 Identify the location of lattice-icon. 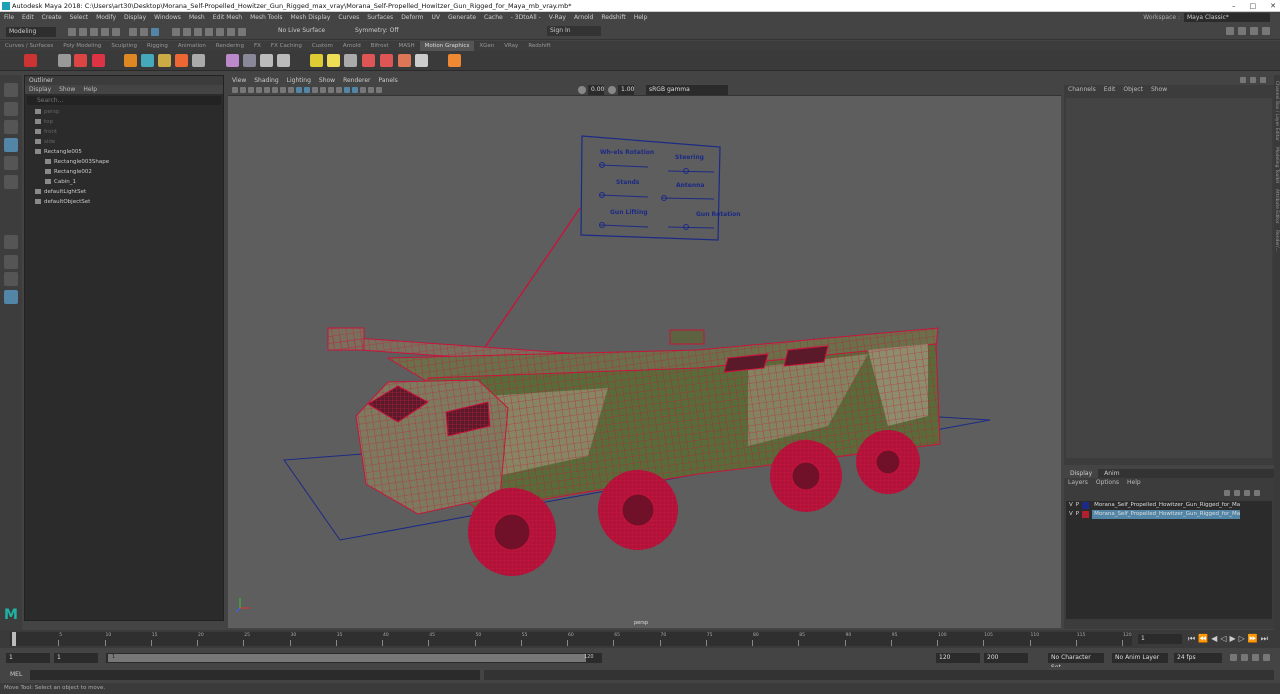
(266, 60).